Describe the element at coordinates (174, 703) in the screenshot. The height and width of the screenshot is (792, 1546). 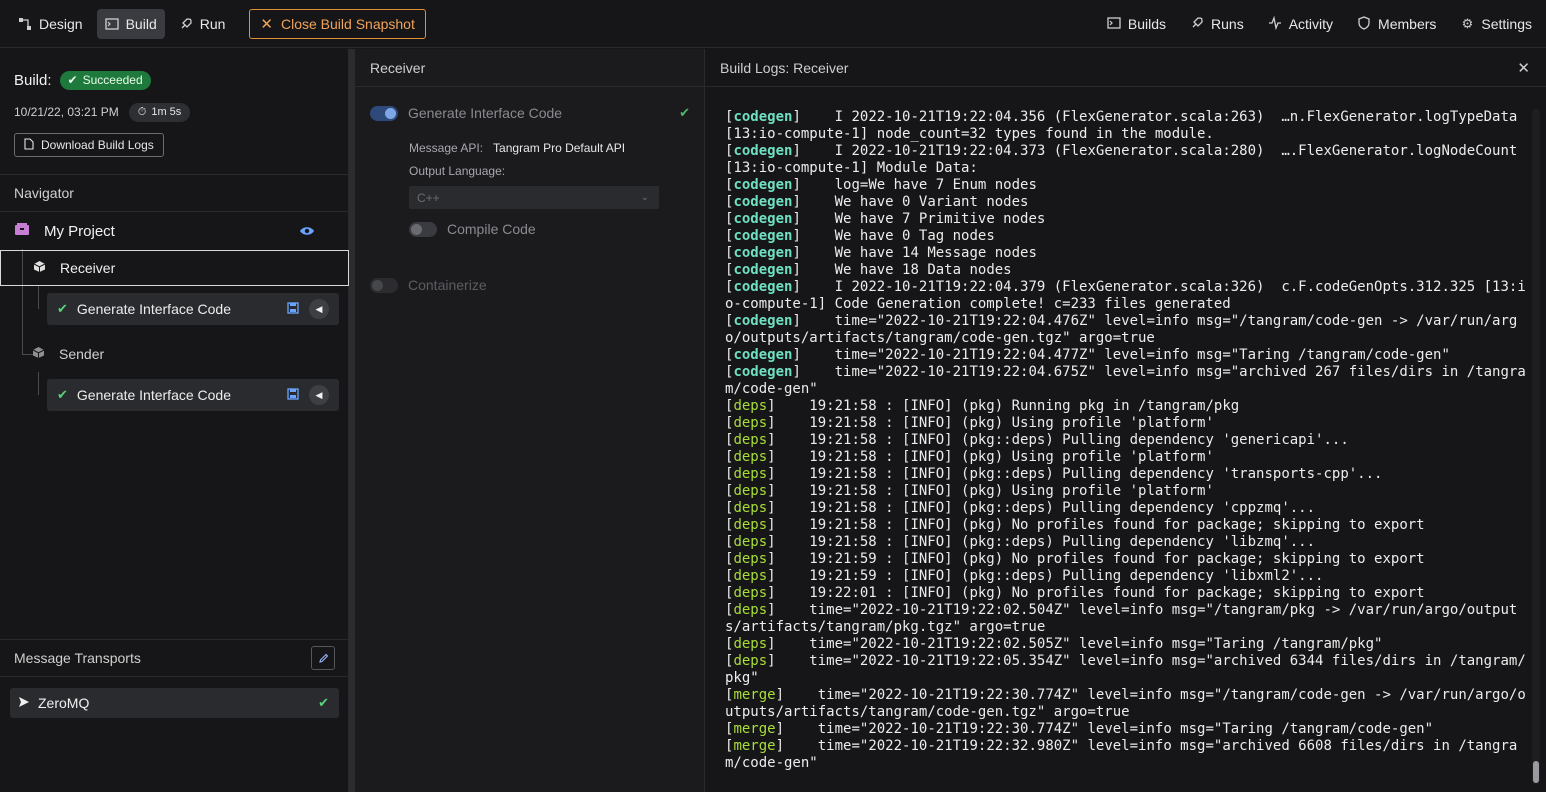
I see `transport-item-zeromq: ZeroMQ ✔` at that location.